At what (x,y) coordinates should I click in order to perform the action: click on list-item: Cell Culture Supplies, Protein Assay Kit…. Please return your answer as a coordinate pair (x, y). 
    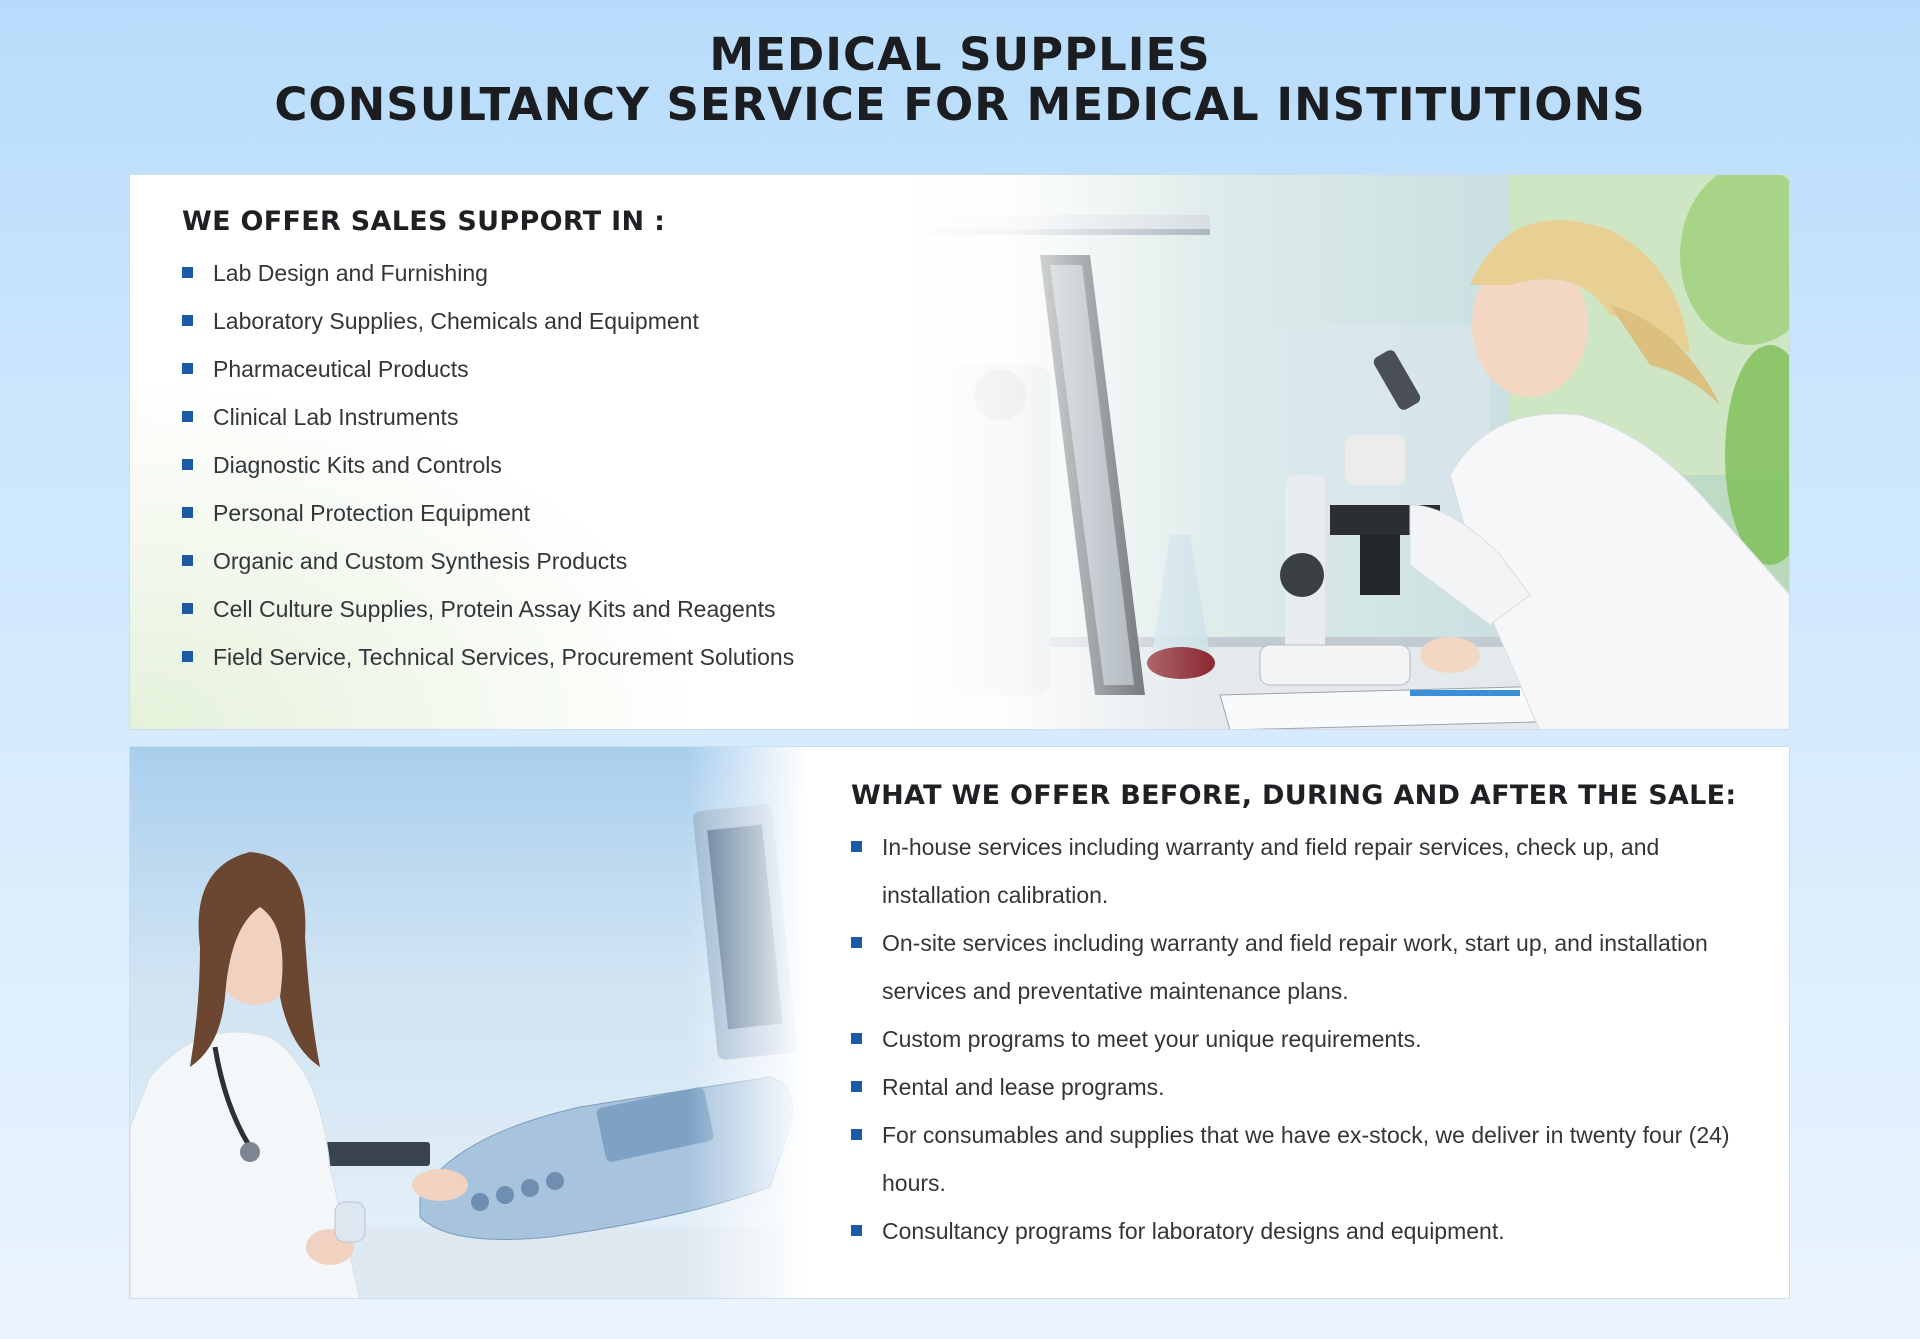
    Looking at the image, I should click on (562, 609).